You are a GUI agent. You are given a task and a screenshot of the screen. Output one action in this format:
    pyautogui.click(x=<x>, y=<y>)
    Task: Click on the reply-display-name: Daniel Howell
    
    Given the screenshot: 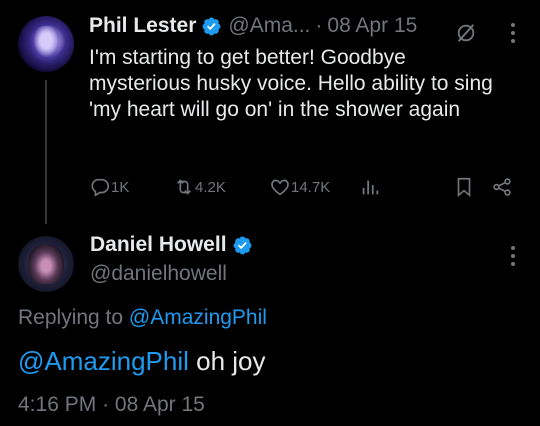 What is the action you would take?
    pyautogui.click(x=158, y=245)
    